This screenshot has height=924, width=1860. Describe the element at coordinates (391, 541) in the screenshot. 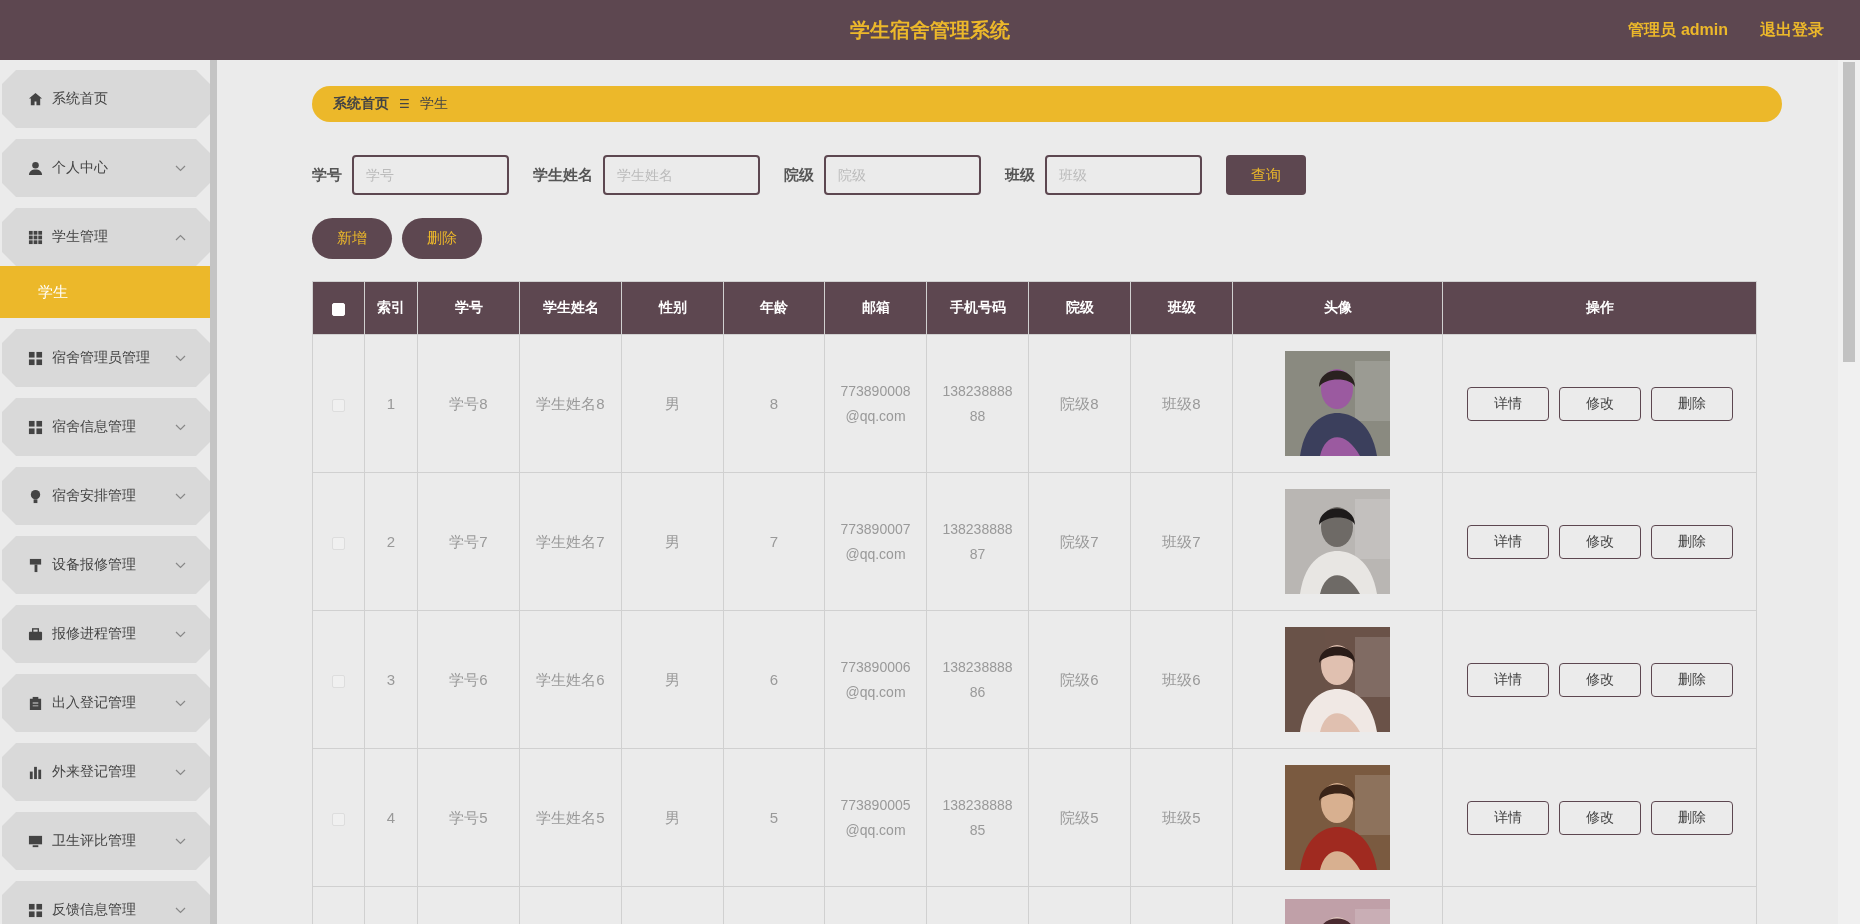

I see `table-cell: 2` at that location.